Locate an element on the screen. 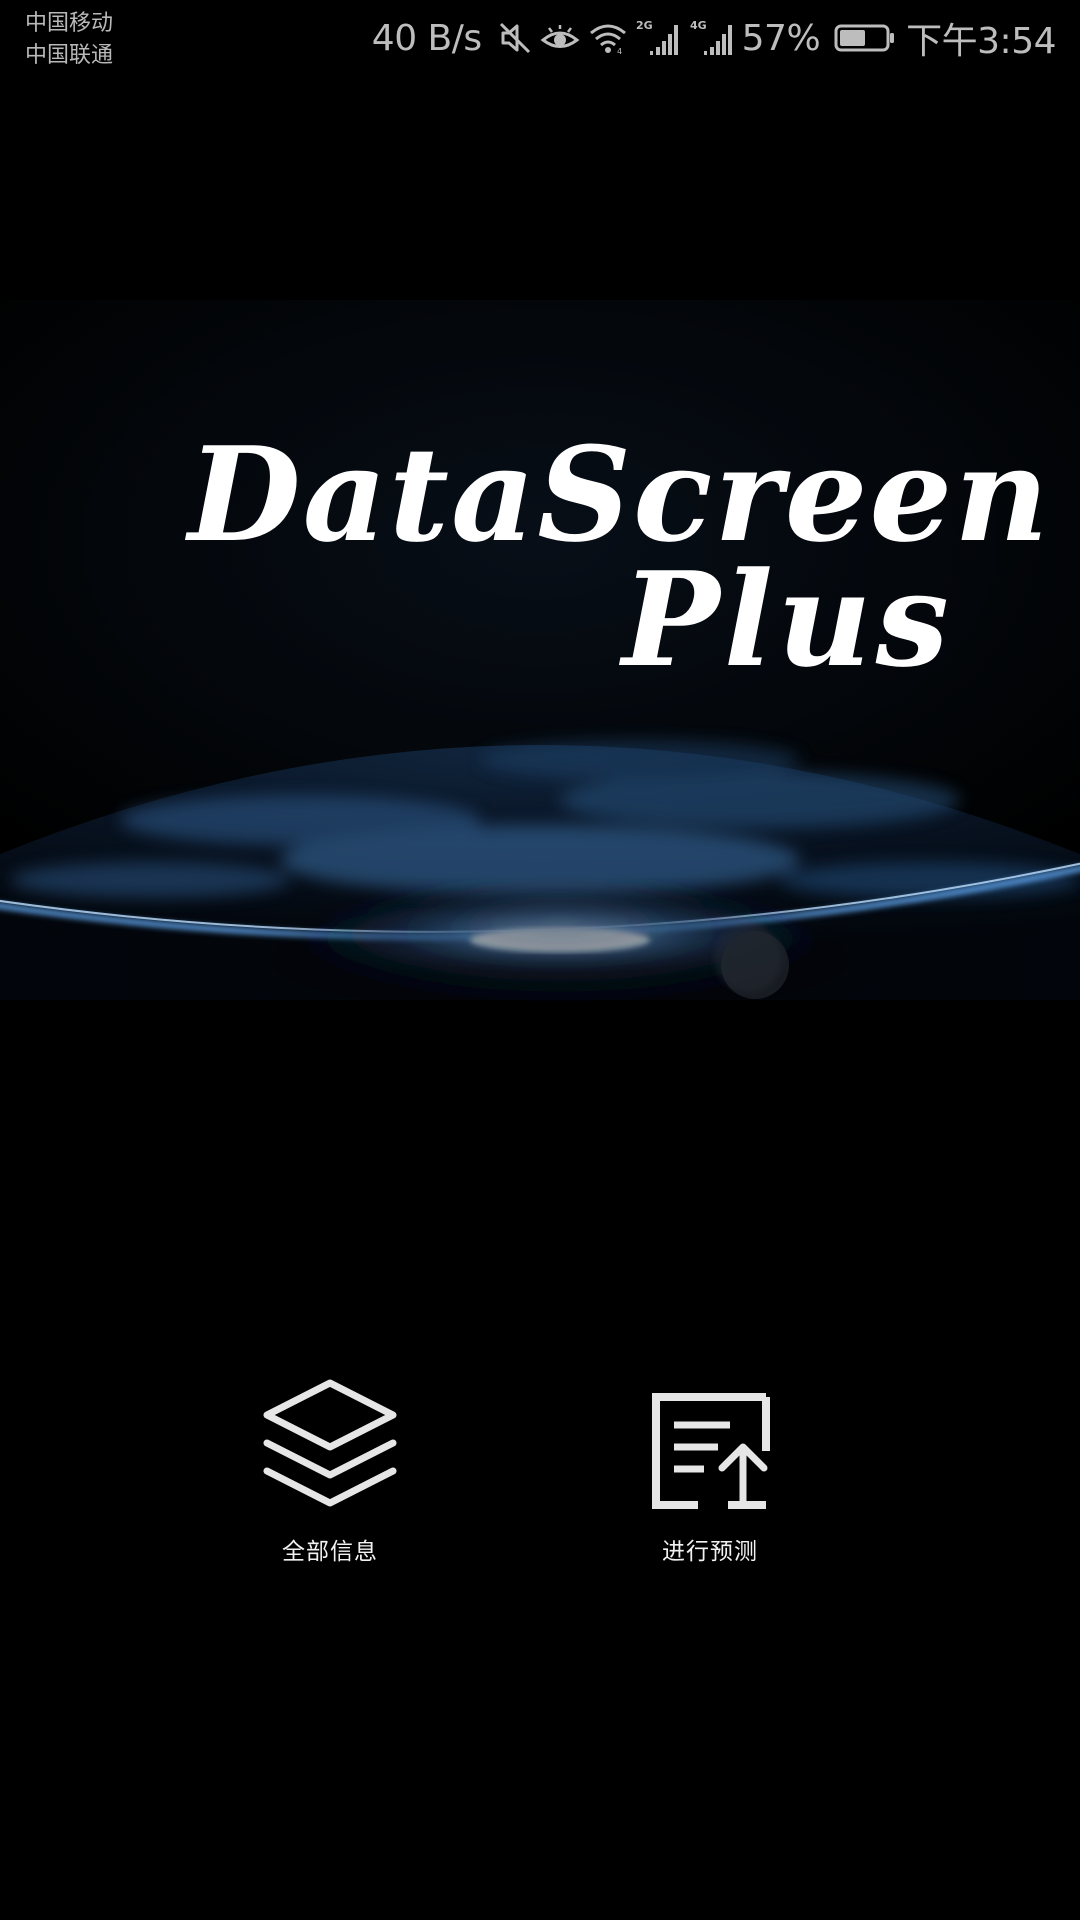  predict-label: 进行预测 is located at coordinates (710, 1552).